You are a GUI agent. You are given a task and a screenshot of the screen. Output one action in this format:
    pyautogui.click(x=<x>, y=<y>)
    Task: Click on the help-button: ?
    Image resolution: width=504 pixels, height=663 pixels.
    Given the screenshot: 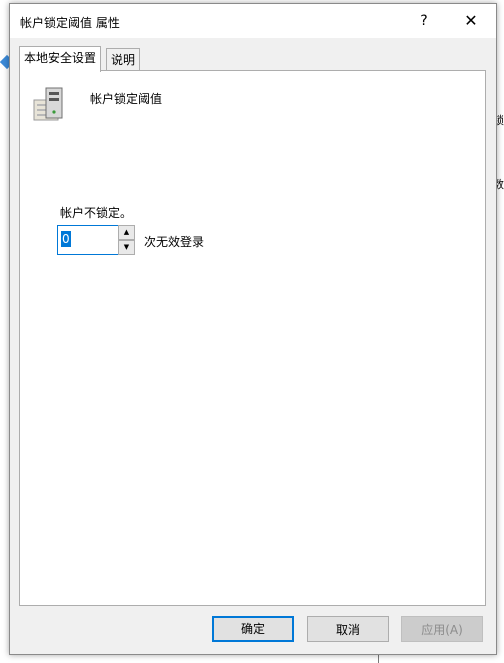 What is the action you would take?
    pyautogui.click(x=424, y=21)
    